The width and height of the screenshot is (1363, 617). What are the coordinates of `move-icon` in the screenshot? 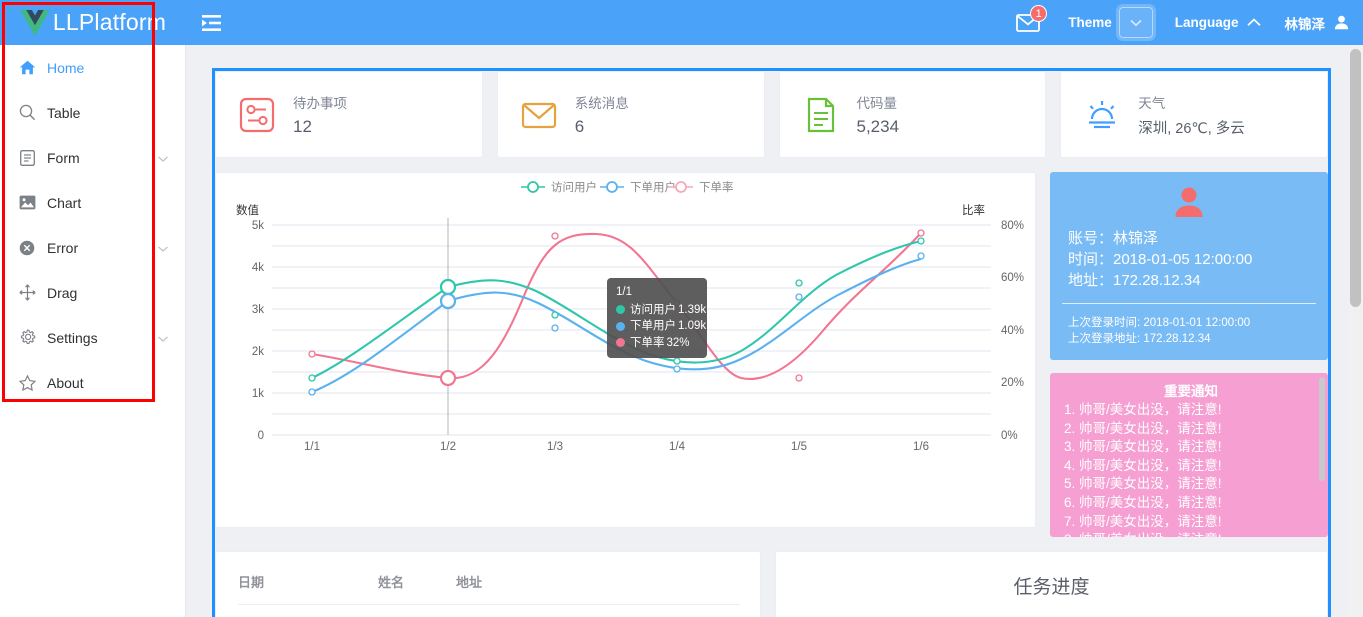 It's located at (27, 293).